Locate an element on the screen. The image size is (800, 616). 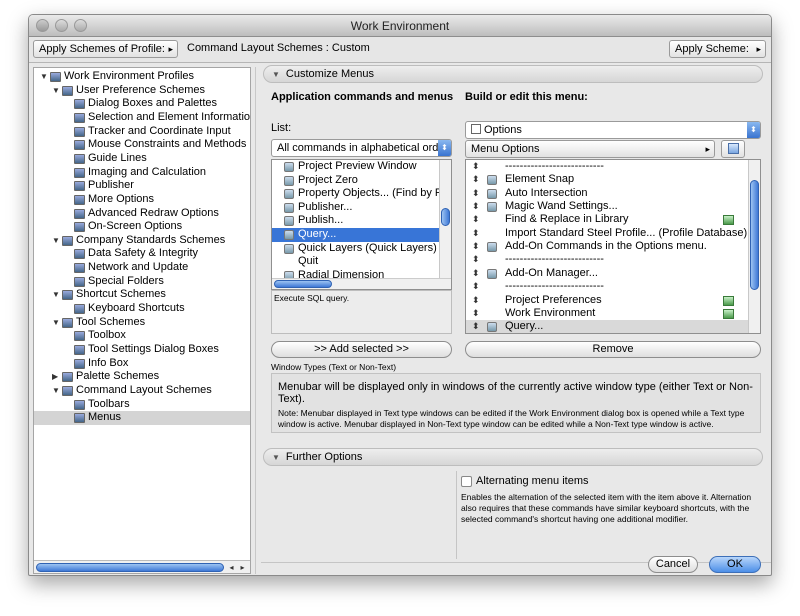
close-icon is located at coordinates (42, 25).